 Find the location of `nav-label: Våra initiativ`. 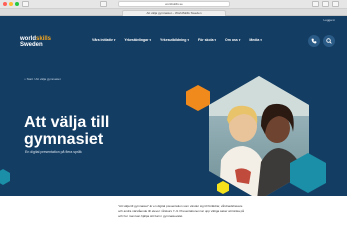

nav-label: Våra initiativ is located at coordinates (102, 40).